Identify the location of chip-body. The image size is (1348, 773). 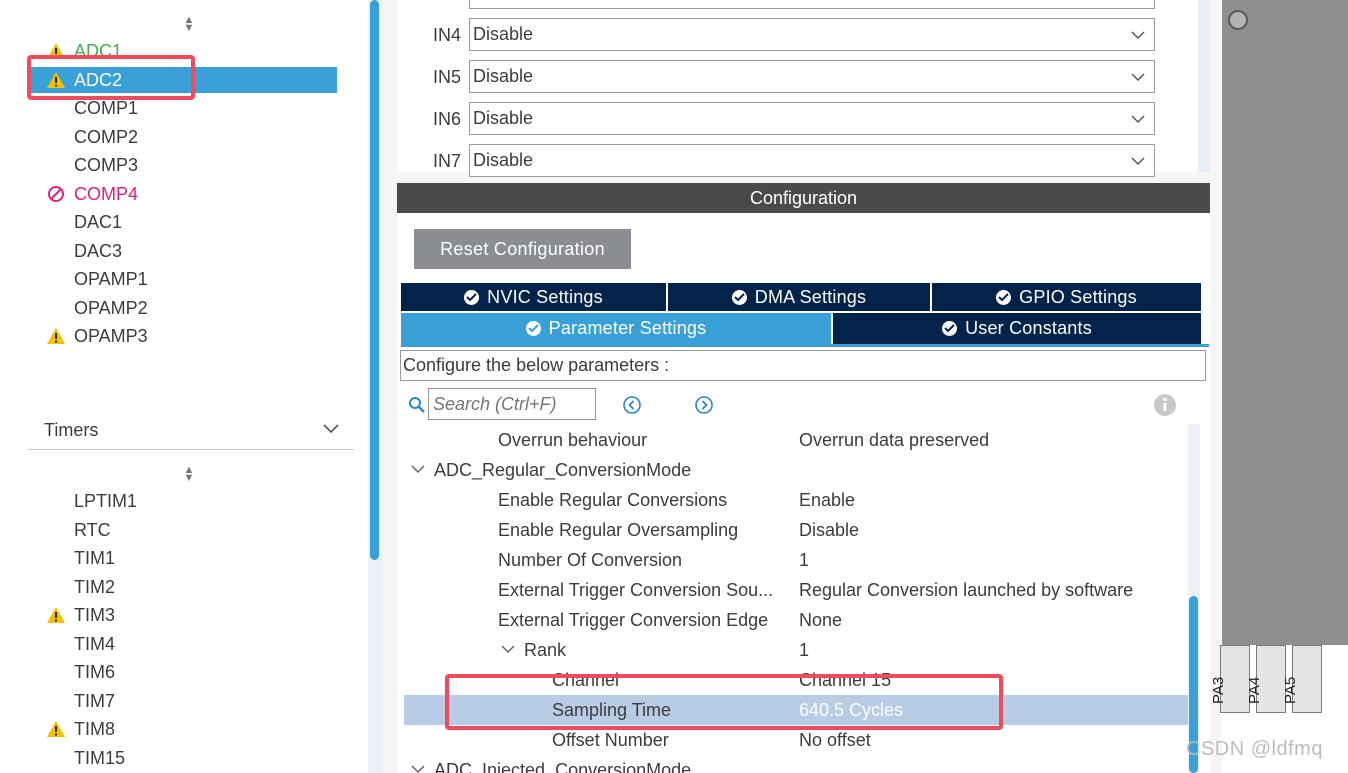
(1285, 322).